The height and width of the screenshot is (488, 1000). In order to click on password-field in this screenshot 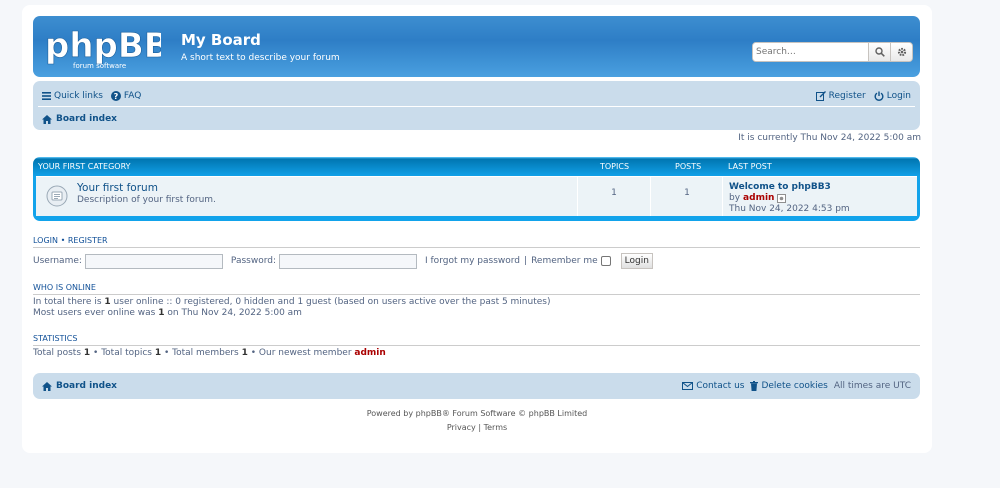, I will do `click(348, 261)`.